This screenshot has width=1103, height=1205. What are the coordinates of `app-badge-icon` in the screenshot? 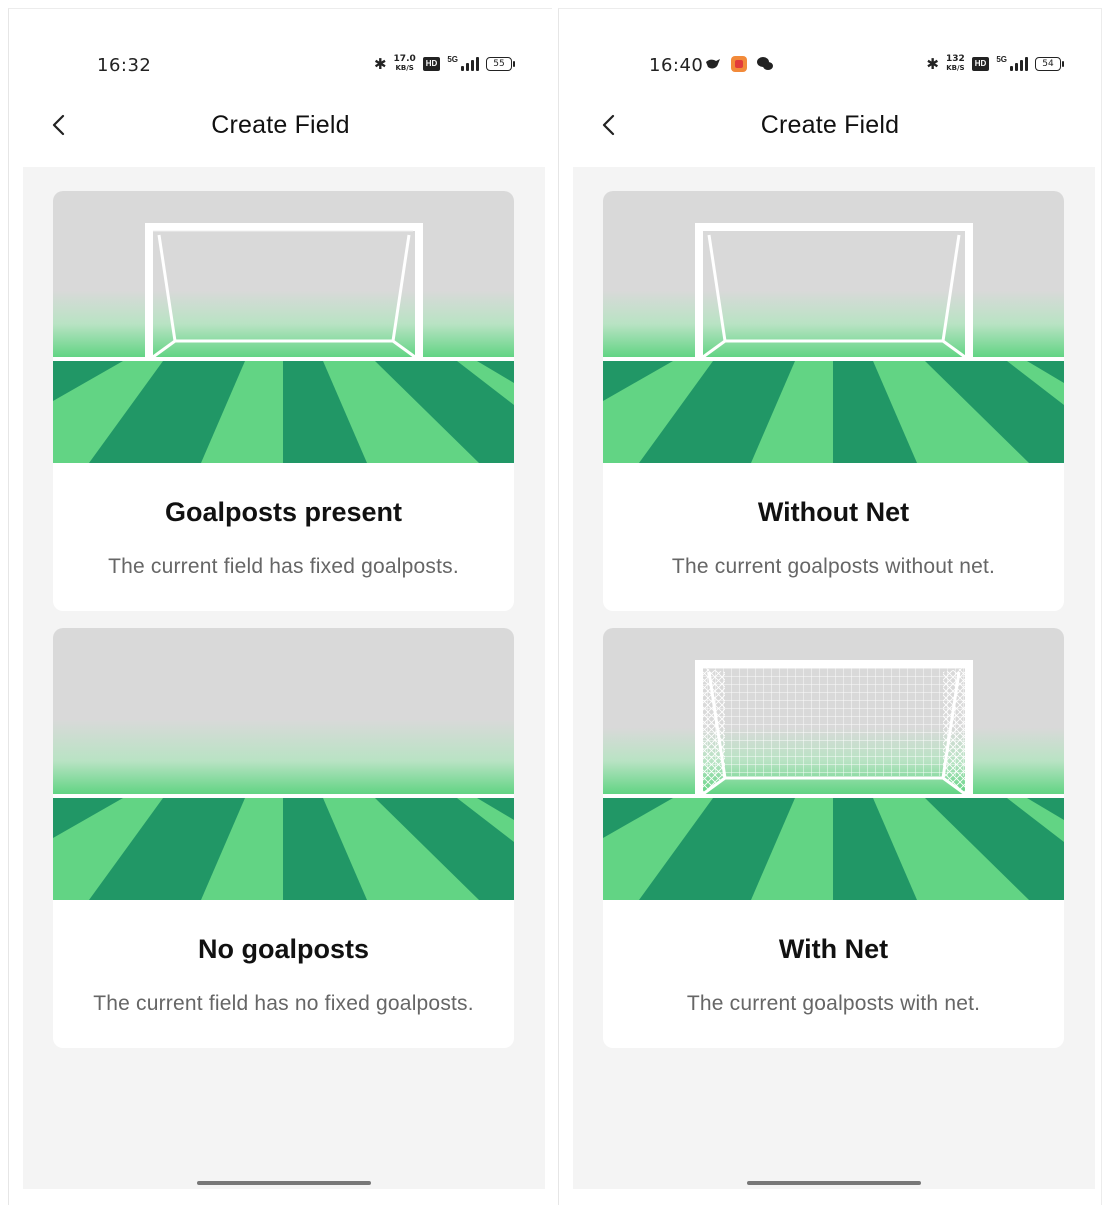 It's located at (739, 64).